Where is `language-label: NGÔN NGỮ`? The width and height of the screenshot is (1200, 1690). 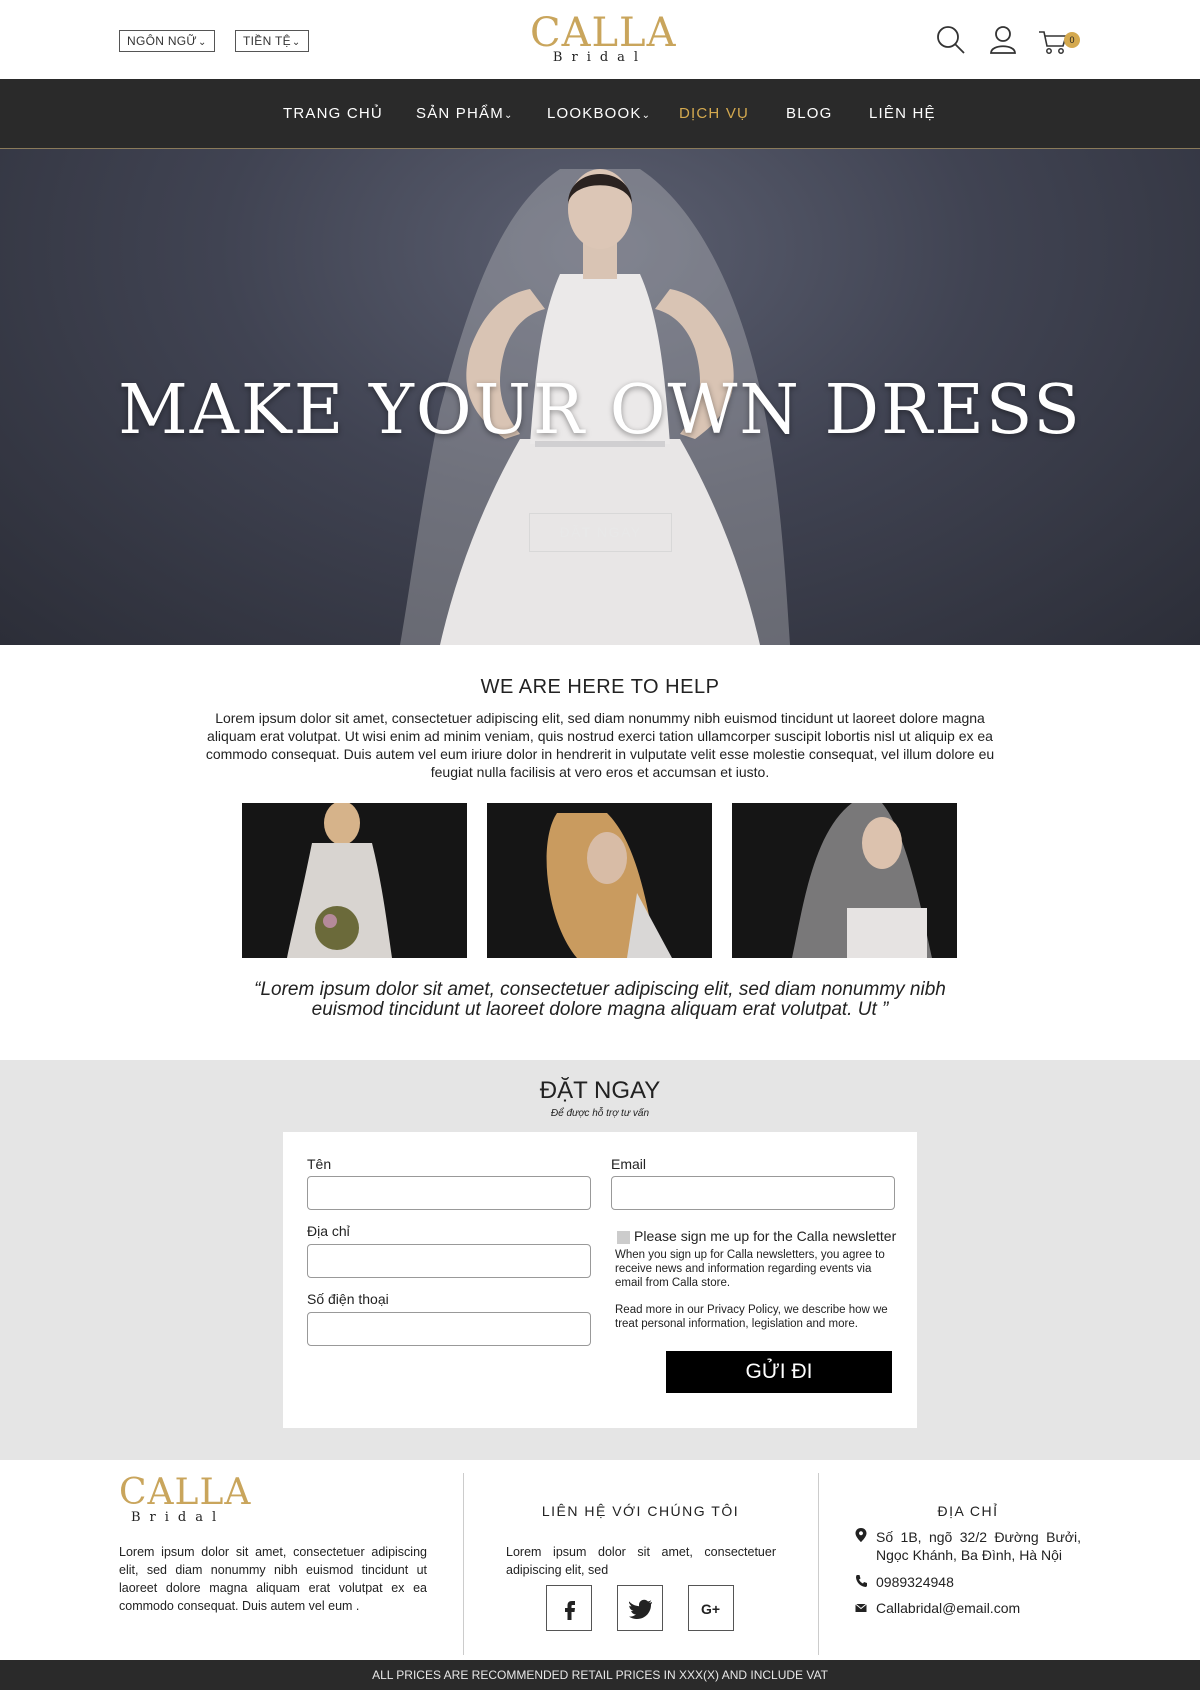 language-label: NGÔN NGỮ is located at coordinates (162, 41).